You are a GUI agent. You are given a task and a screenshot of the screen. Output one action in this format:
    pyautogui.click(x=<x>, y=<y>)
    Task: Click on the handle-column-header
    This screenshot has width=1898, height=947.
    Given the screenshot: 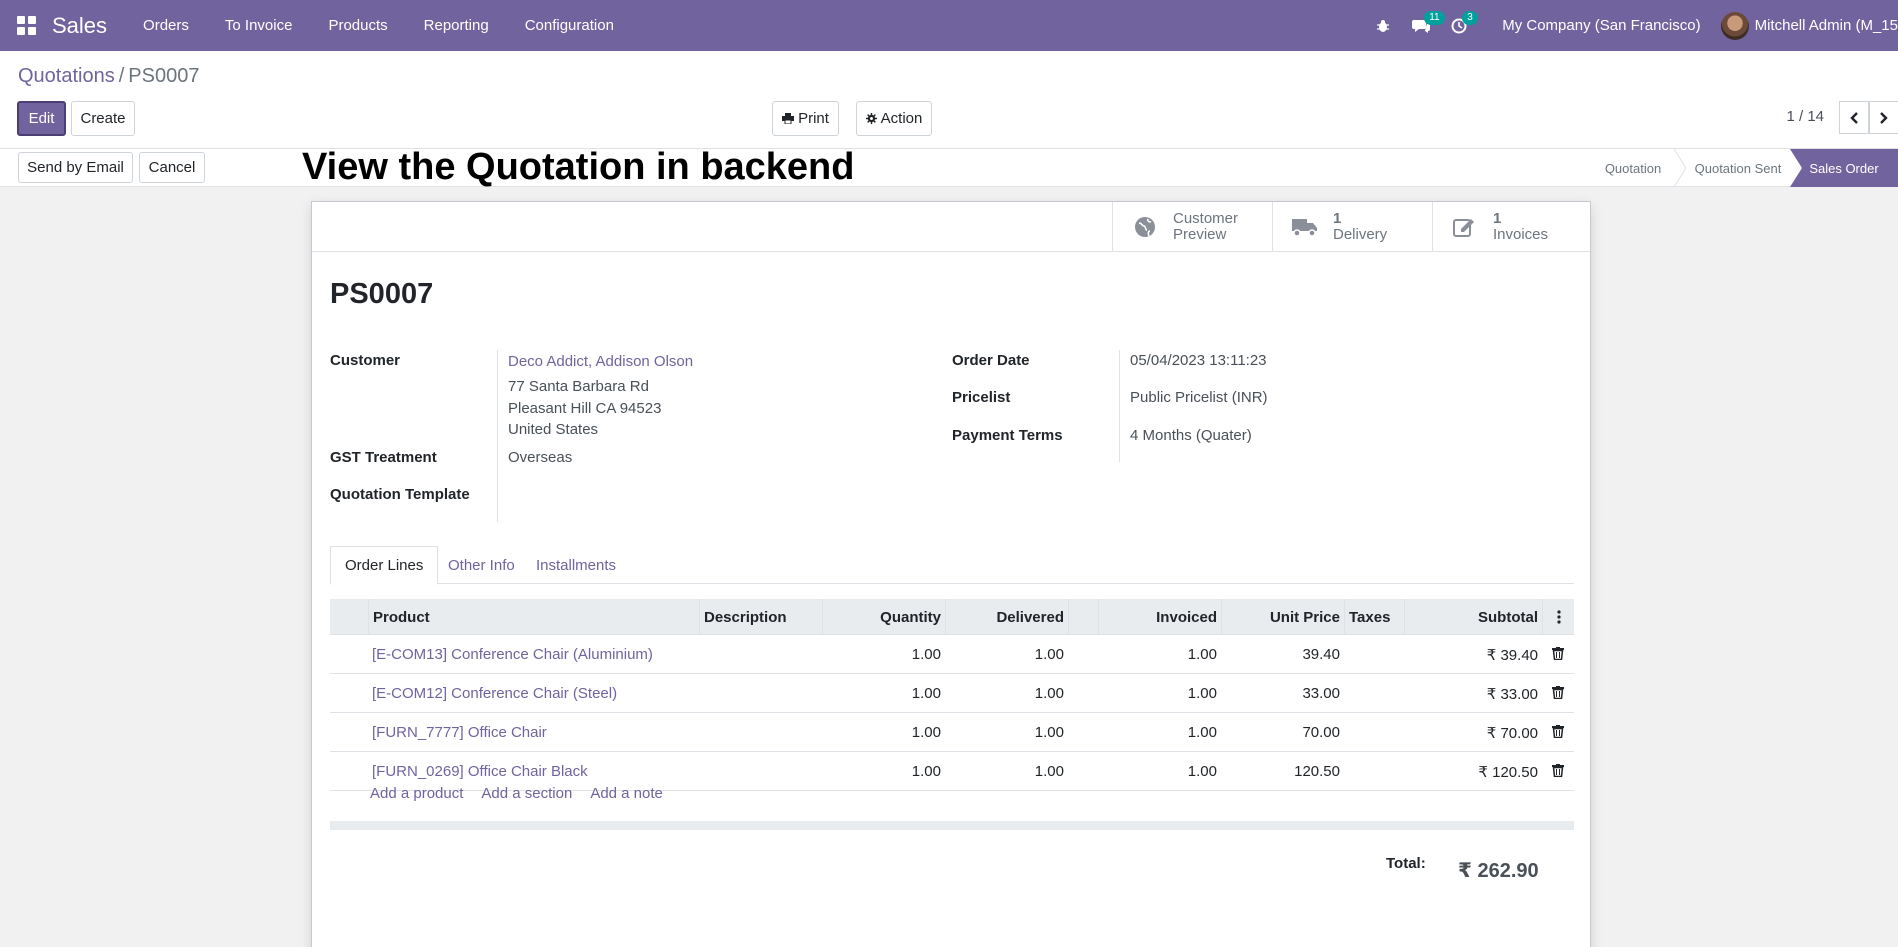 What is the action you would take?
    pyautogui.click(x=349, y=617)
    